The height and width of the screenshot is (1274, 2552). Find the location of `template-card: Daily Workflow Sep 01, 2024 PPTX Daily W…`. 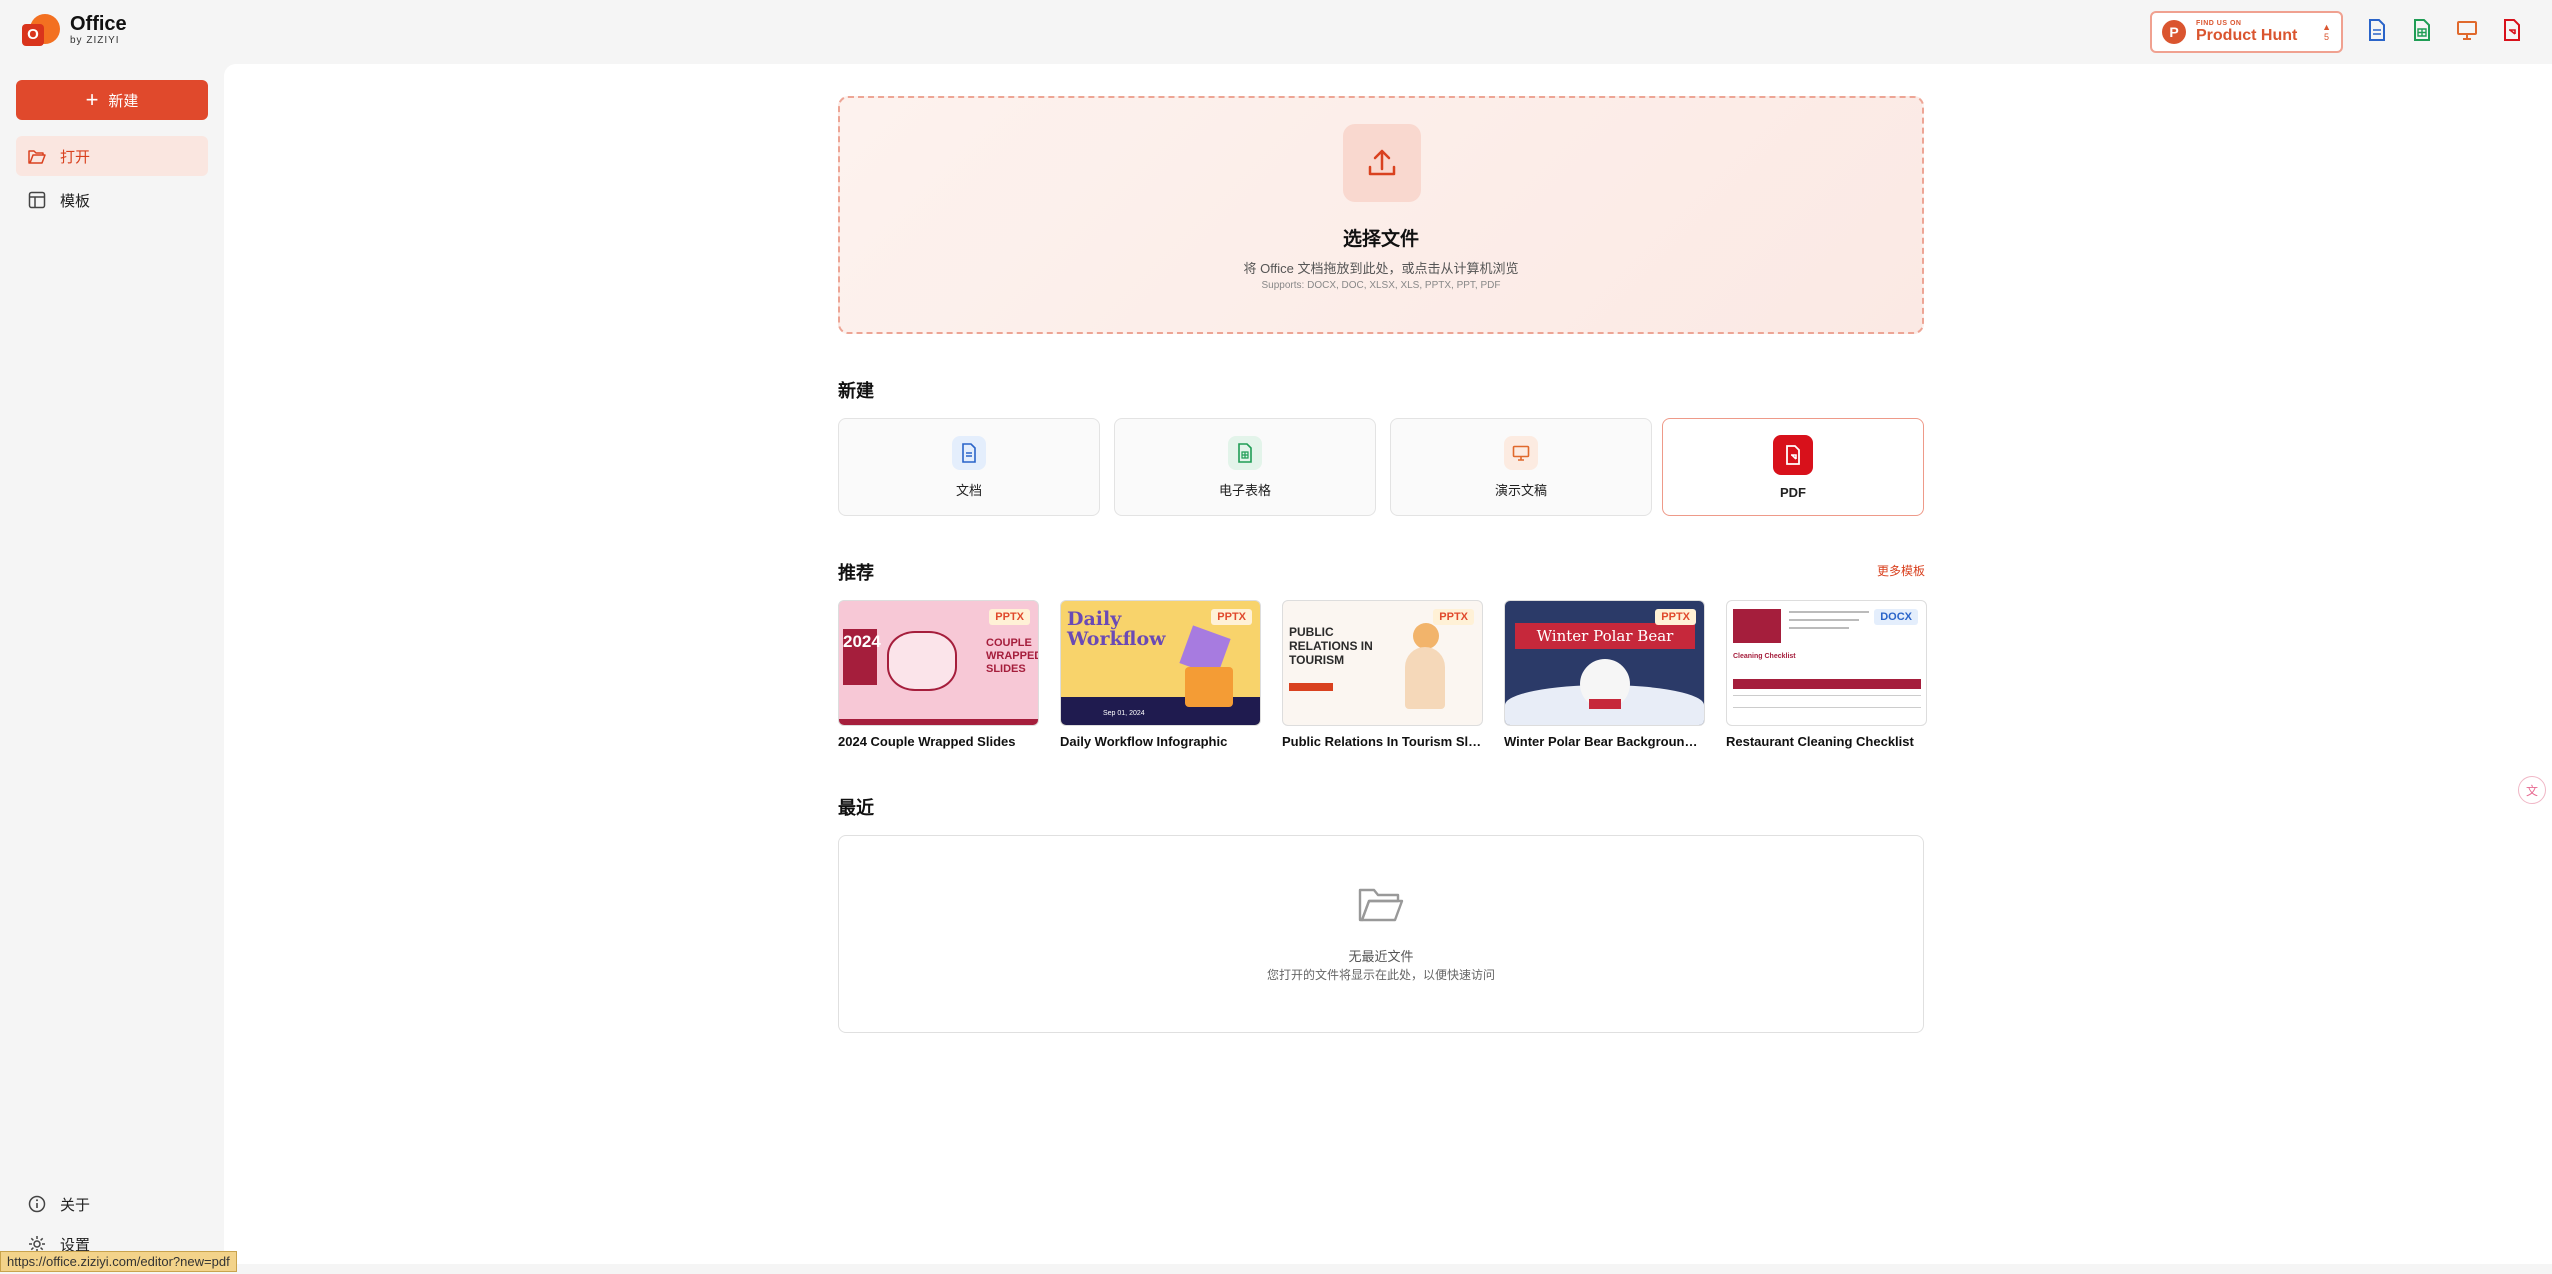

template-card: Daily Workflow Sep 01, 2024 PPTX Daily W… is located at coordinates (1160, 674).